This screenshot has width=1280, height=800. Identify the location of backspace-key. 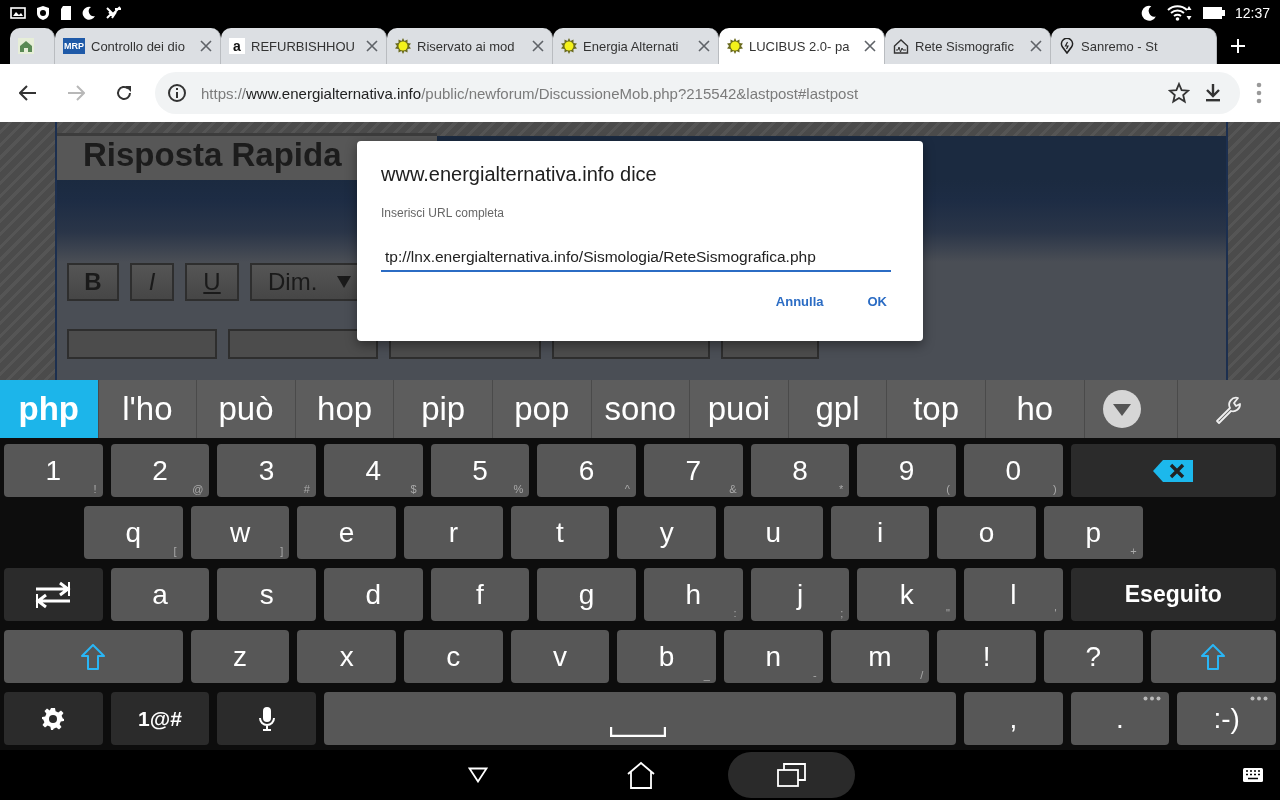
(1173, 470).